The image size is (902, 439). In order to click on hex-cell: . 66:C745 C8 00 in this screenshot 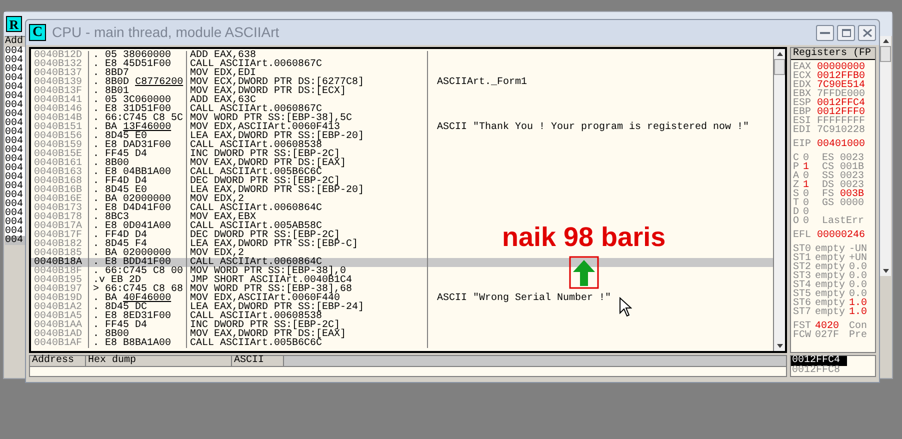, I will do `click(138, 271)`.